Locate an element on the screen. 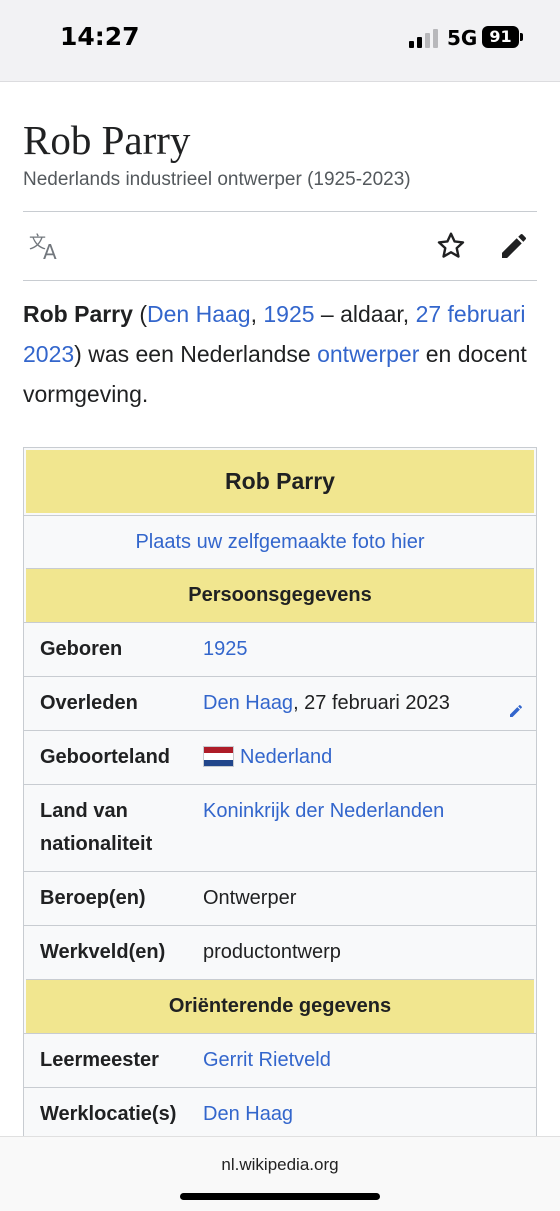  infobox-row-overleden: Overleden Den Haag, 27 februari 2023 is located at coordinates (280, 703).